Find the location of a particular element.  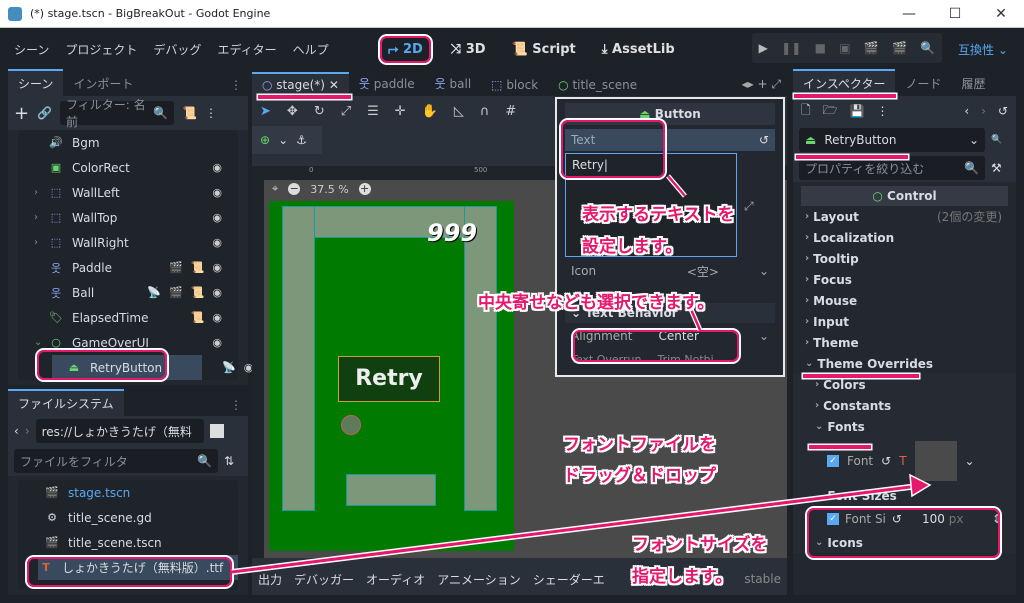

annotation-size-line2: 指定します。 is located at coordinates (682, 577).